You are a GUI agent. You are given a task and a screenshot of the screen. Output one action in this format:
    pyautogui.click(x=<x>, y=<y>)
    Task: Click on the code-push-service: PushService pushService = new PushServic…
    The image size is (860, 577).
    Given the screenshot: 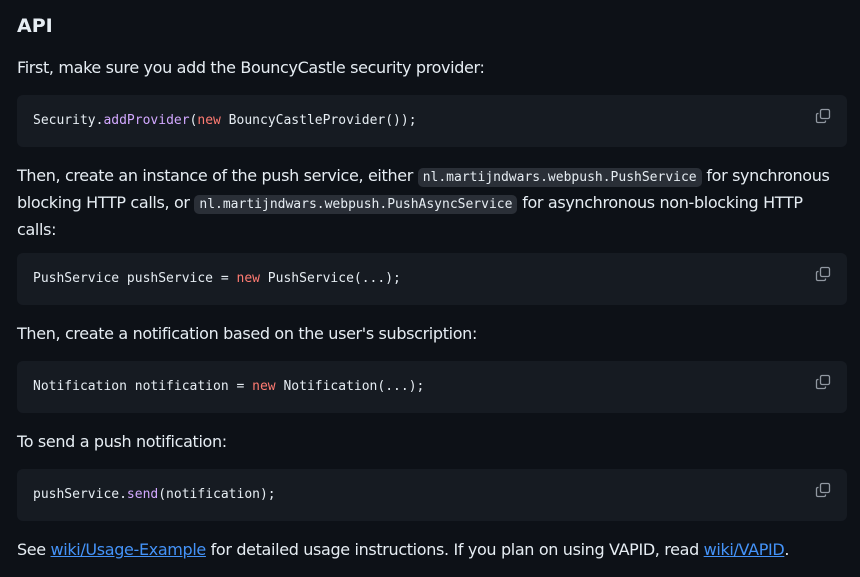 What is the action you would take?
    pyautogui.click(x=217, y=278)
    